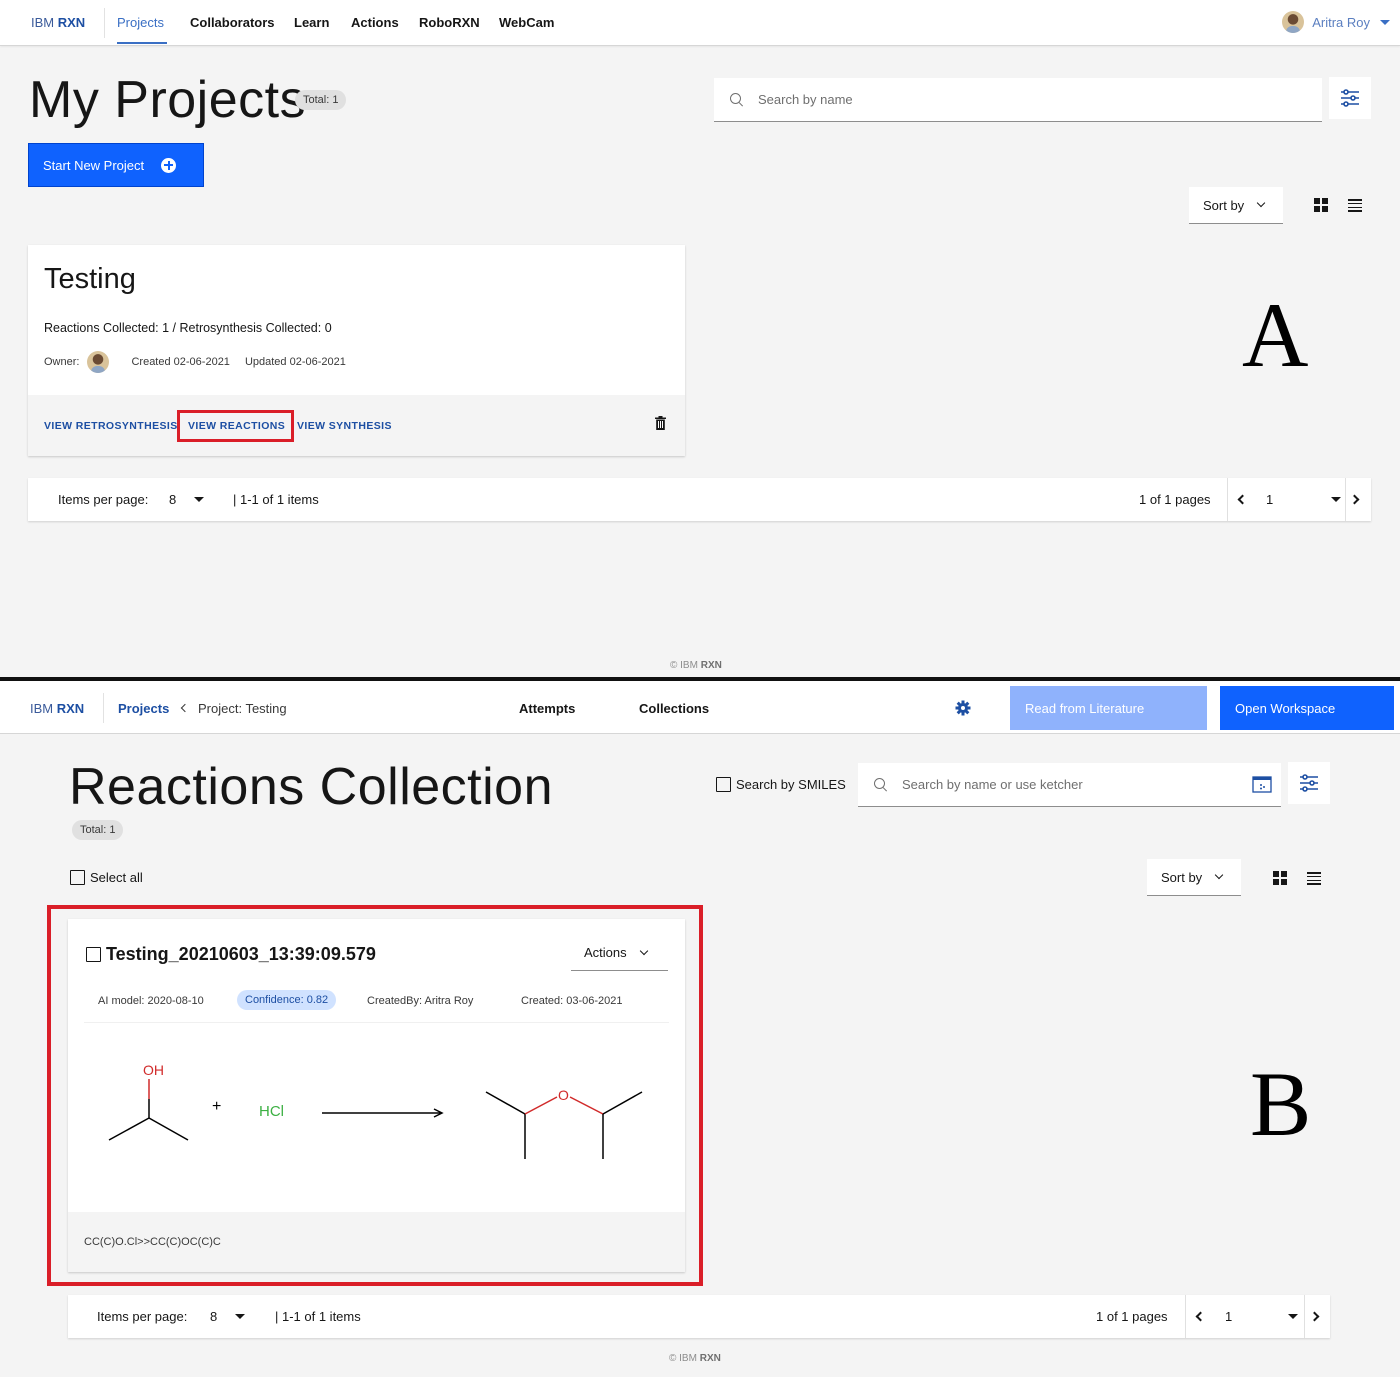  I want to click on read-from-literature-button: Read from Literature, so click(1108, 708).